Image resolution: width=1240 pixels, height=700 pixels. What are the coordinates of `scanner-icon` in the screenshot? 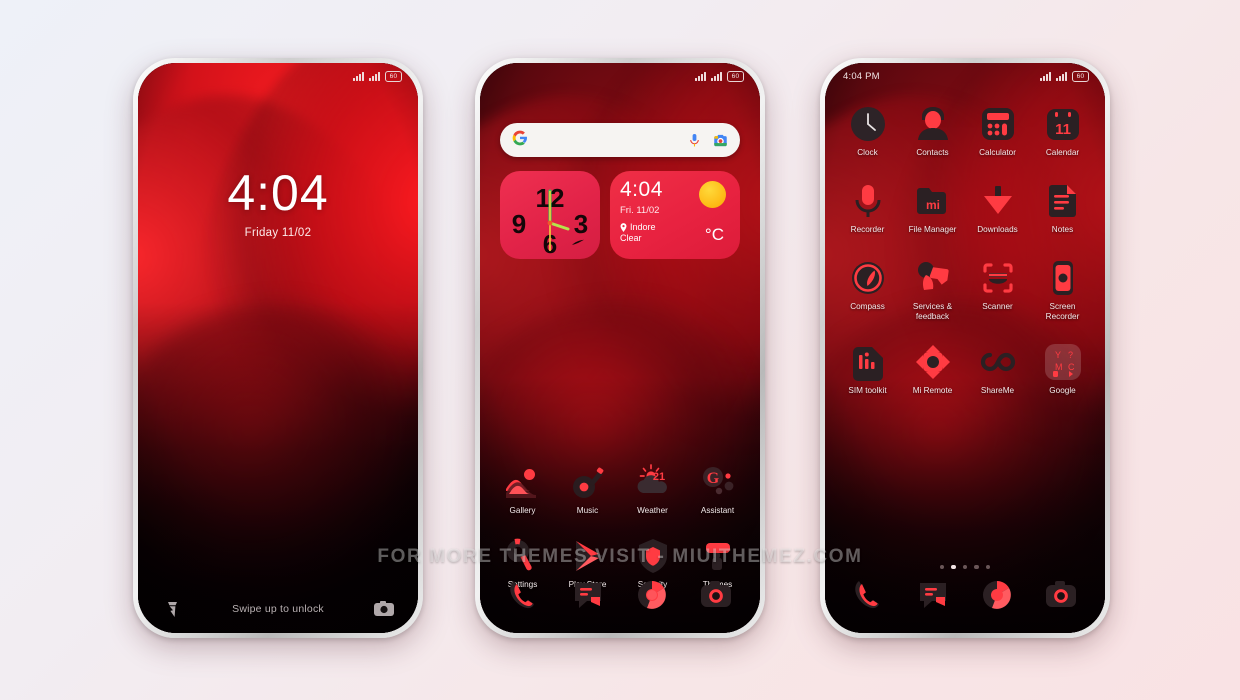 It's located at (998, 278).